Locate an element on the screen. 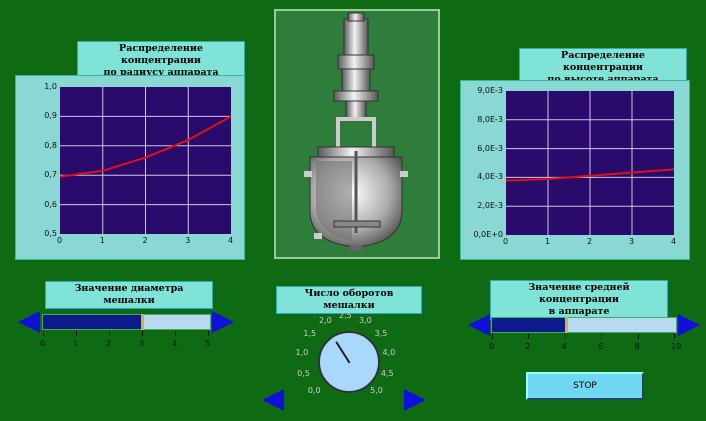  left-chart-panel: 1,0 0,9 0,8 0,7 0,6 0,5 0 1 2 3 4 is located at coordinates (130, 167).